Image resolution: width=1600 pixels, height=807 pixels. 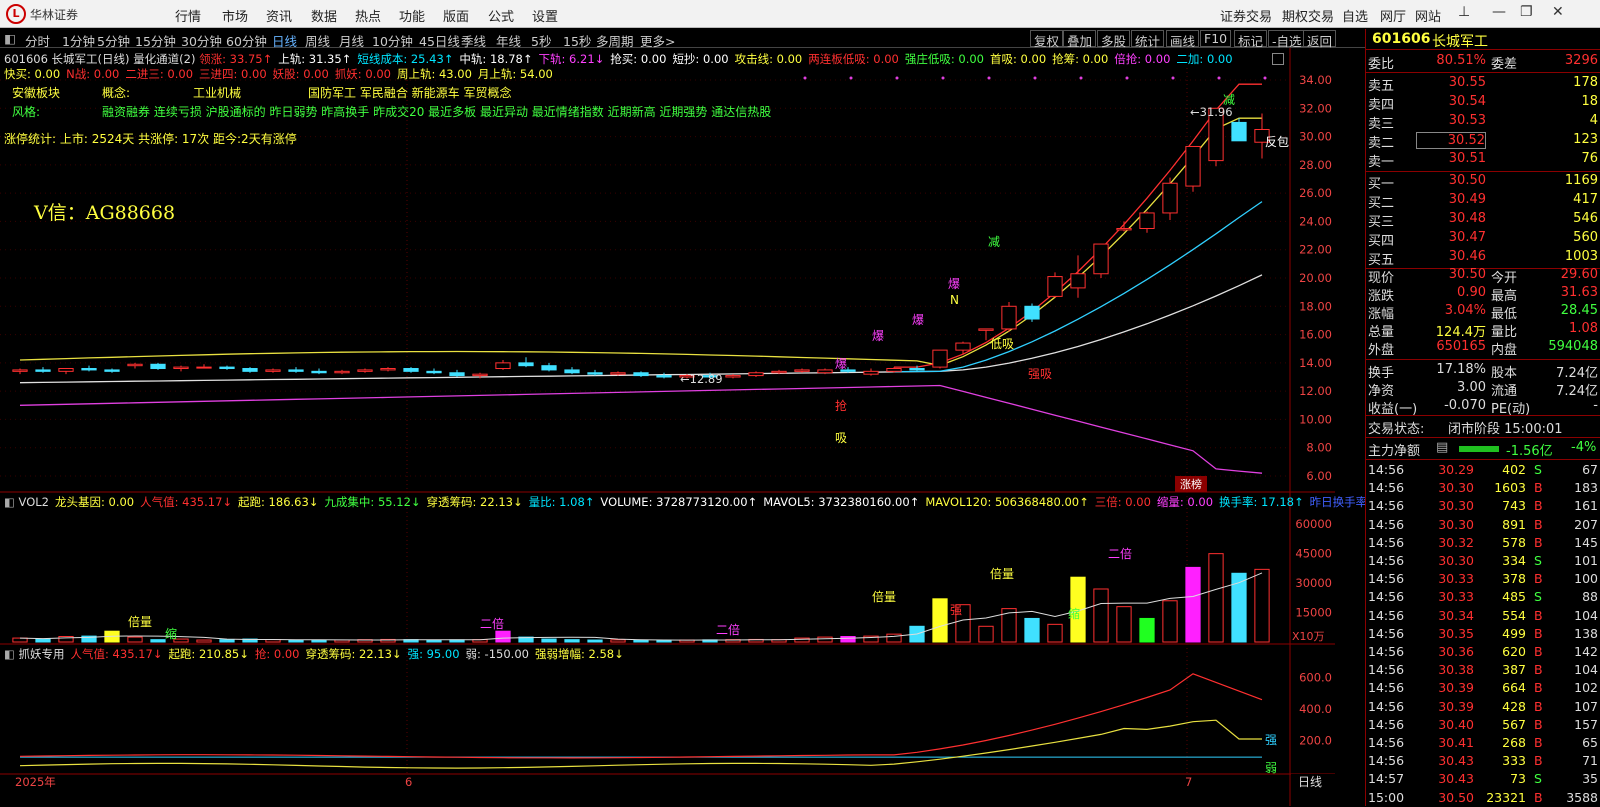 What do you see at coordinates (1585, 199) in the screenshot?
I see `bid-volume: 417` at bounding box center [1585, 199].